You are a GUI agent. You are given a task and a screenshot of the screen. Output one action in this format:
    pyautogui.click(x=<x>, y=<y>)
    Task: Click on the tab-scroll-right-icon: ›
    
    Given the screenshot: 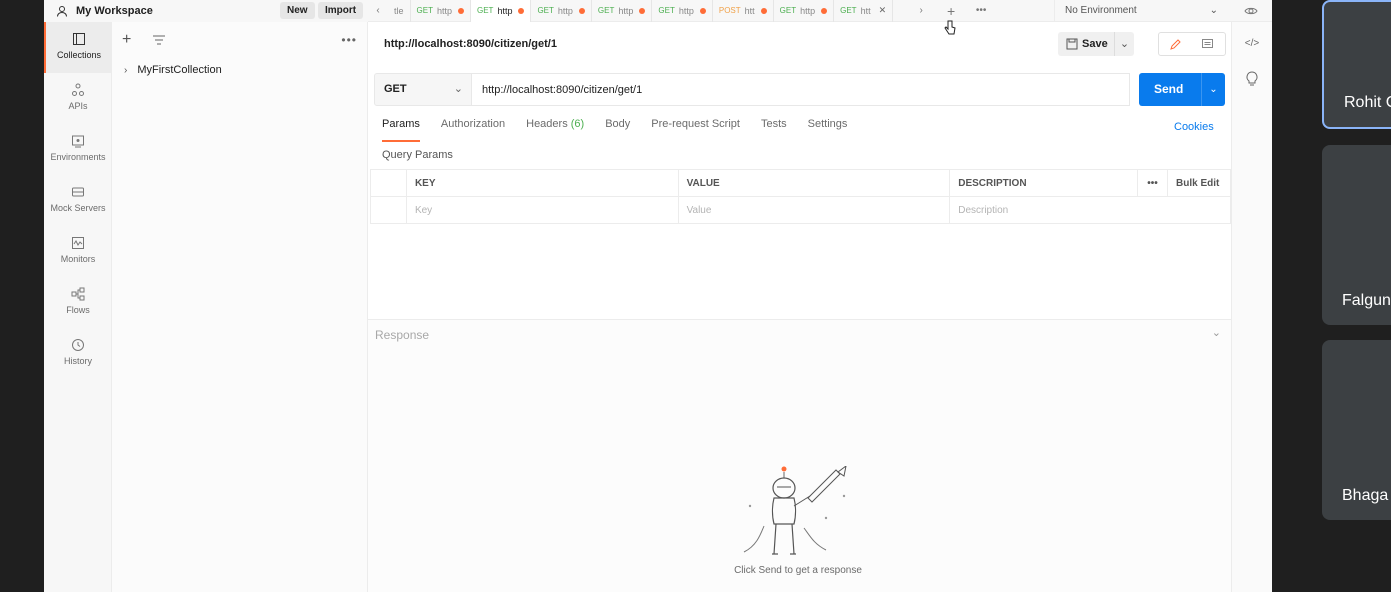 What is the action you would take?
    pyautogui.click(x=921, y=10)
    